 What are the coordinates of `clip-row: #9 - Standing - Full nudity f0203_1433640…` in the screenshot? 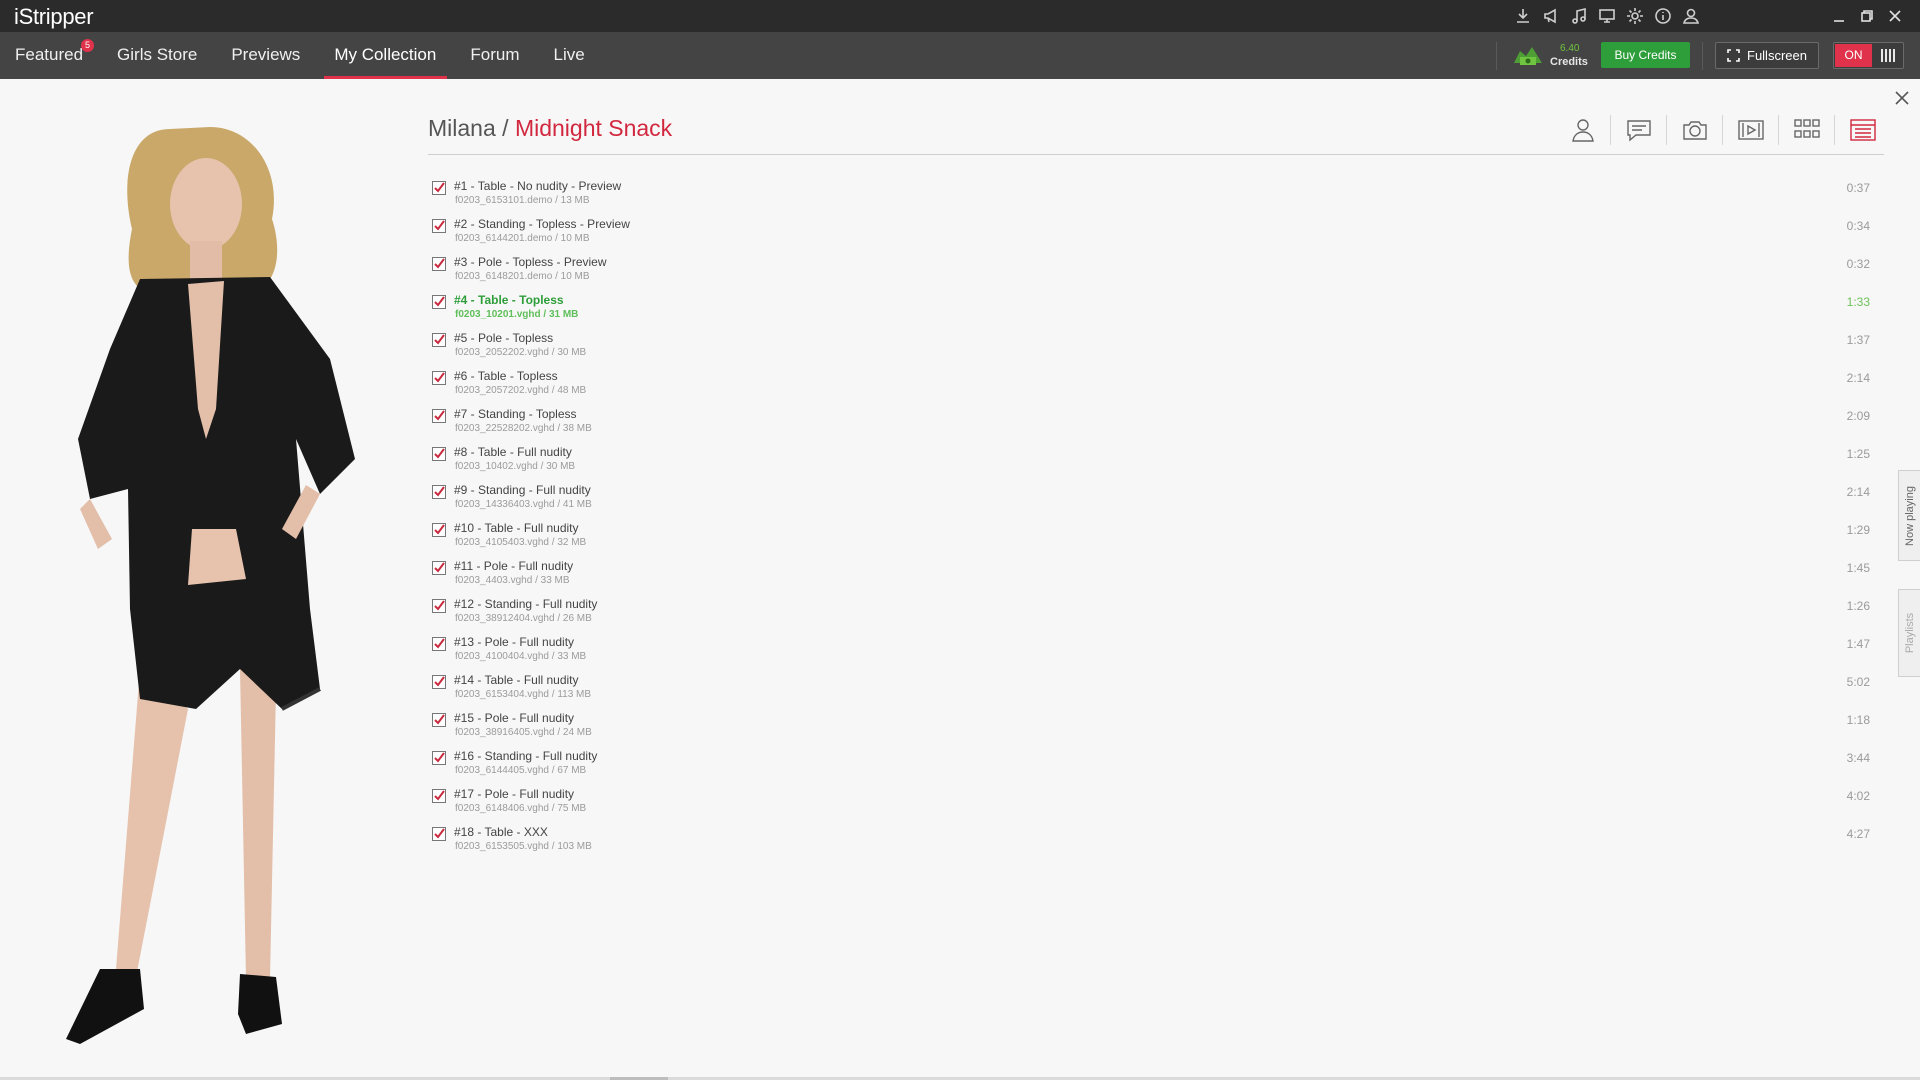 It's located at (1152, 502).